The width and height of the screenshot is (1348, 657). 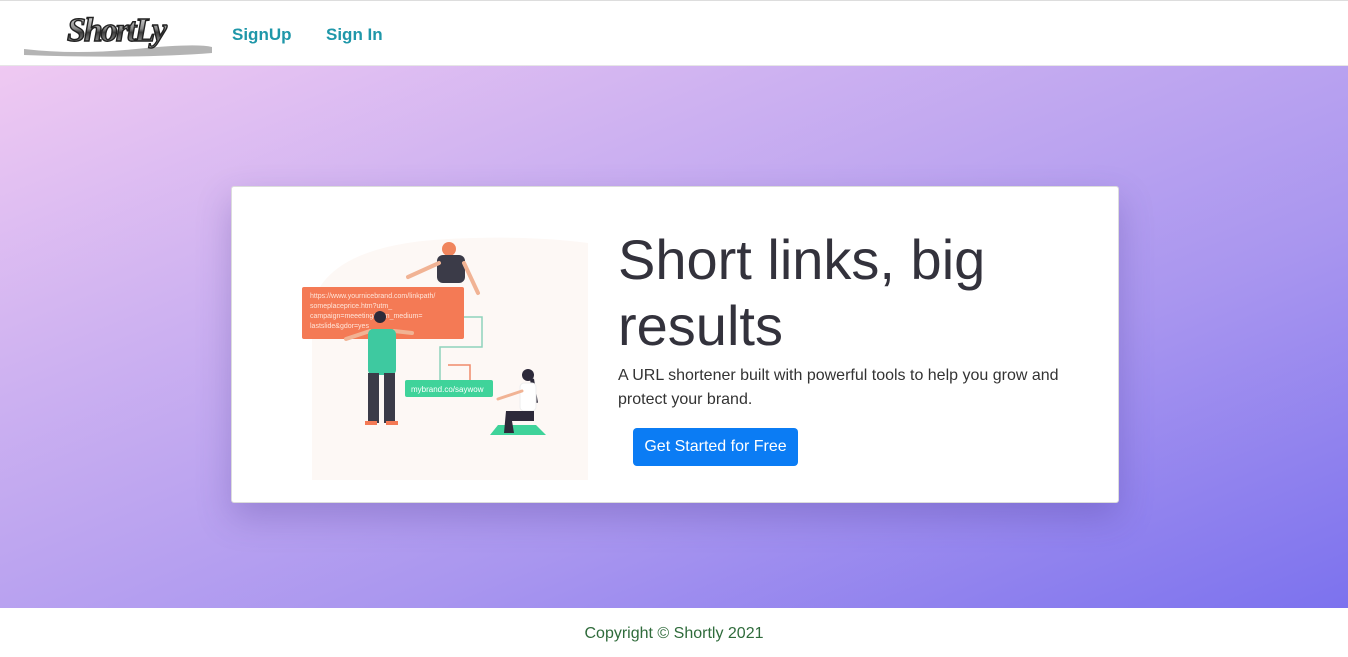 I want to click on footer: Copyright © Shortly 2021, so click(x=674, y=632).